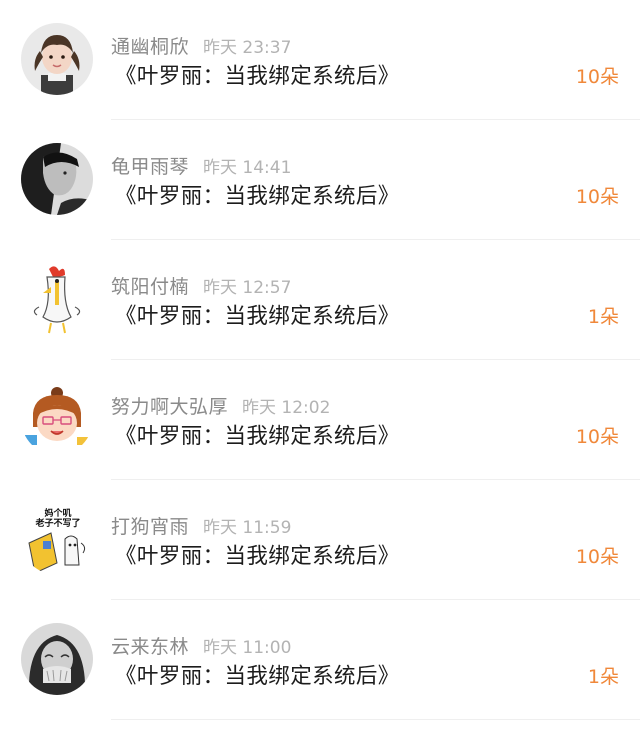 This screenshot has height=729, width=640. What do you see at coordinates (201, 285) in the screenshot?
I see `meta-line: 筑阳付楠 昨天 12:57` at bounding box center [201, 285].